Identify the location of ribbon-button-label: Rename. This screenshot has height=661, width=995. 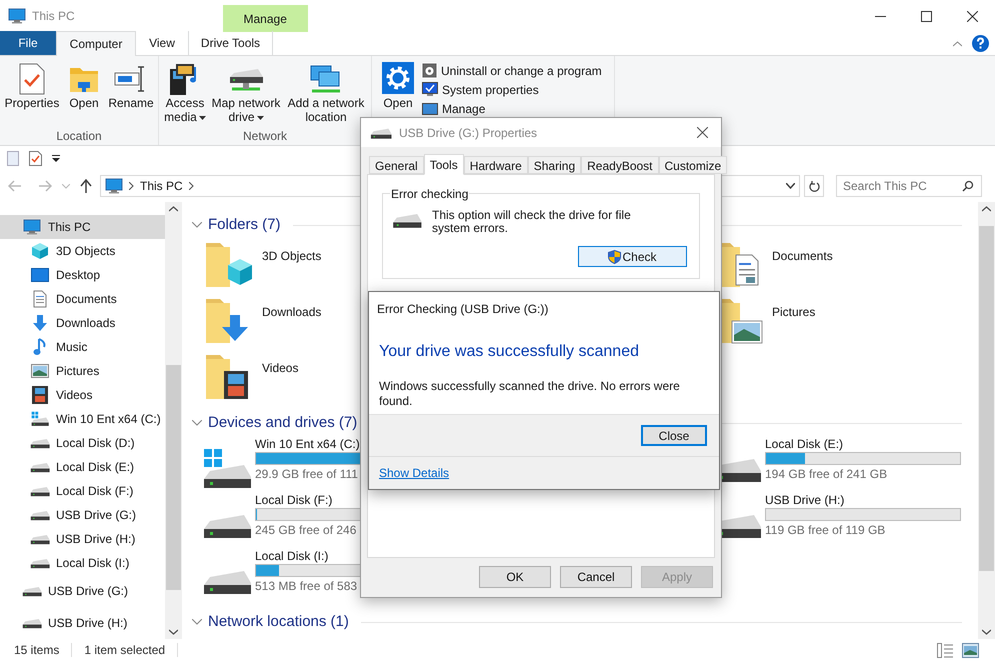
(131, 103).